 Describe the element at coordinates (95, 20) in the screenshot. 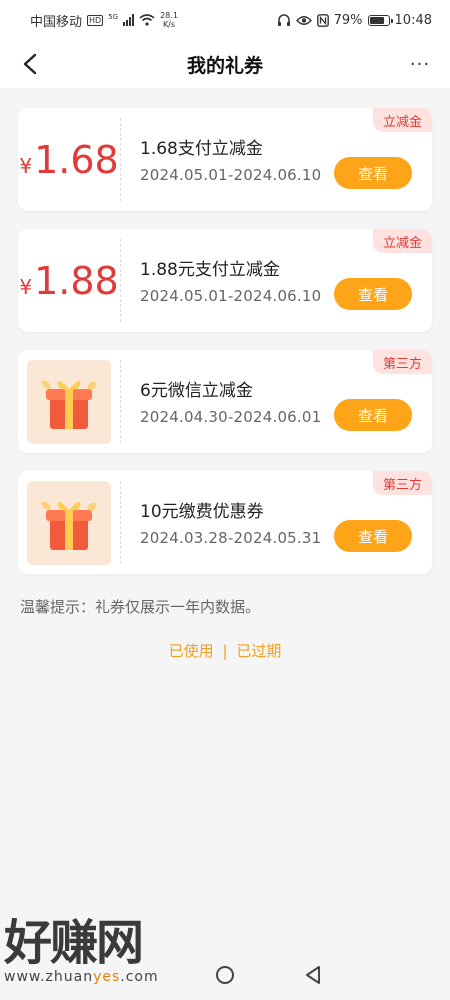

I see `hd-icon: HD` at that location.